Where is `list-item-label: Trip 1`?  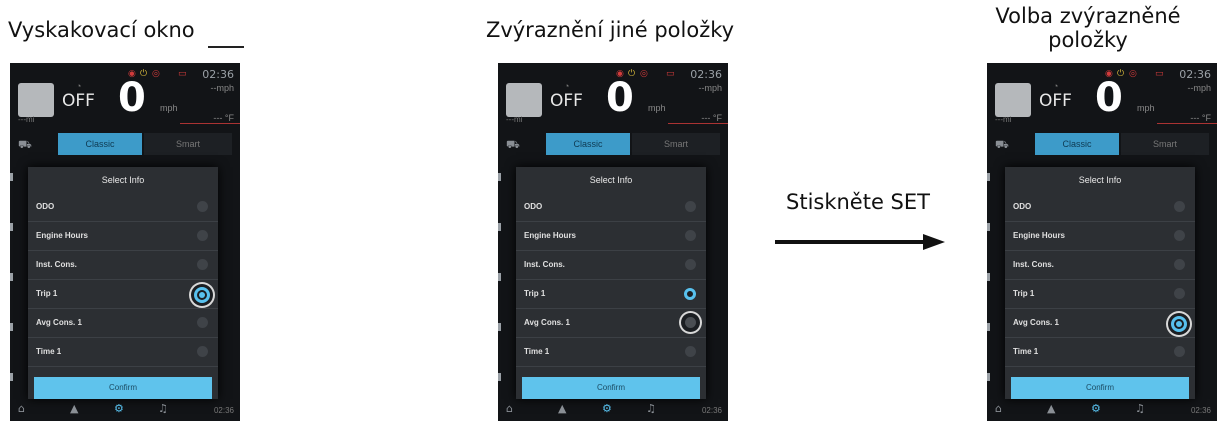 list-item-label: Trip 1 is located at coordinates (535, 293).